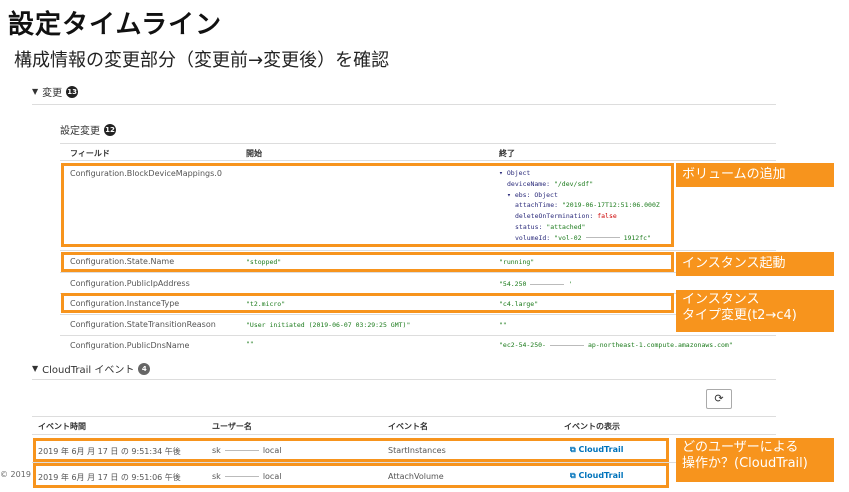 This screenshot has width=849, height=492. What do you see at coordinates (507, 153) in the screenshot?
I see `column-header-end: 終了` at bounding box center [507, 153].